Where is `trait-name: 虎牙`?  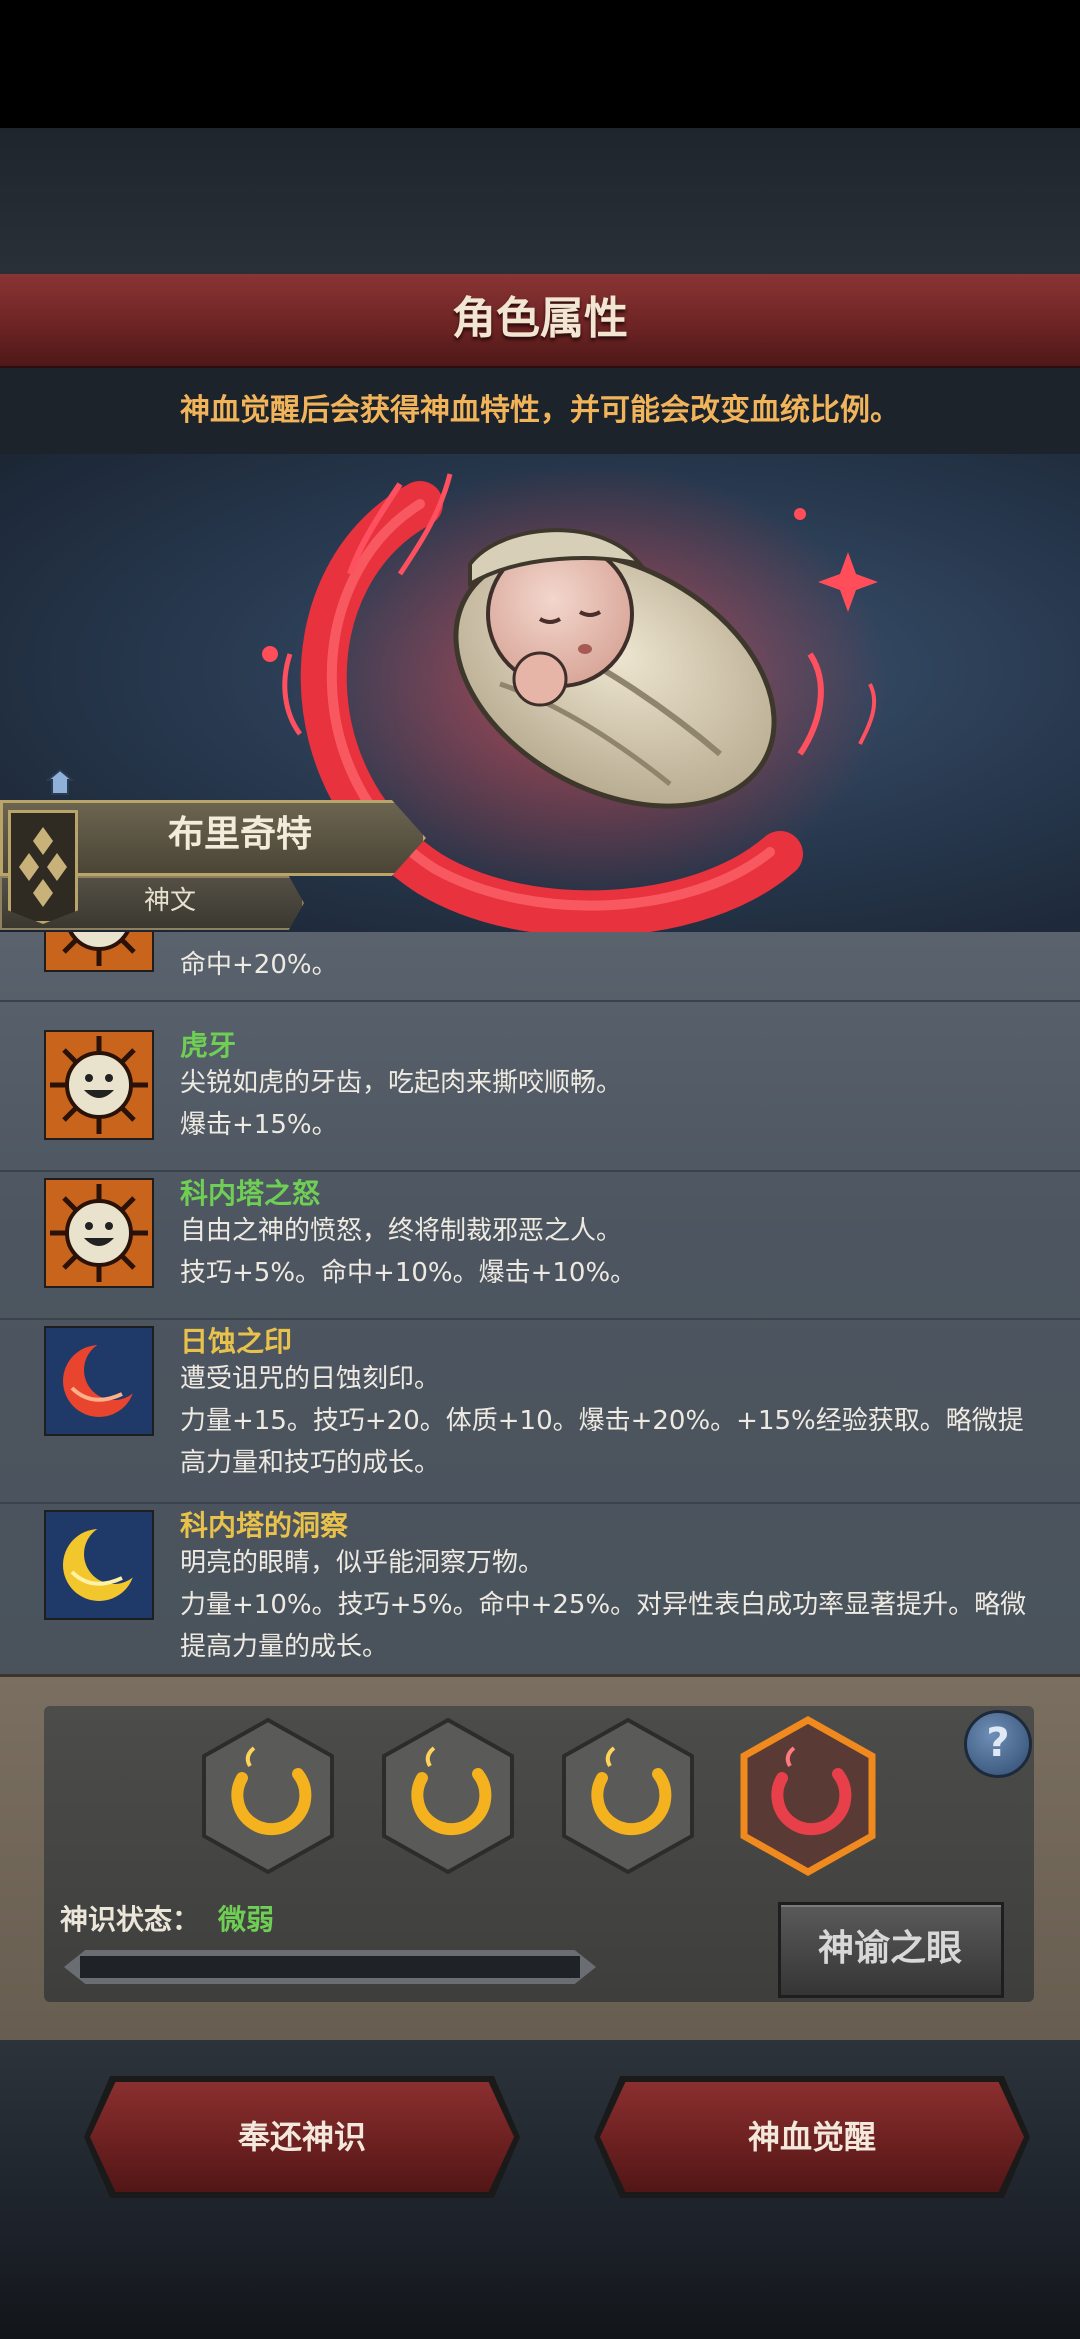
trait-name: 虎牙 is located at coordinates (208, 1045).